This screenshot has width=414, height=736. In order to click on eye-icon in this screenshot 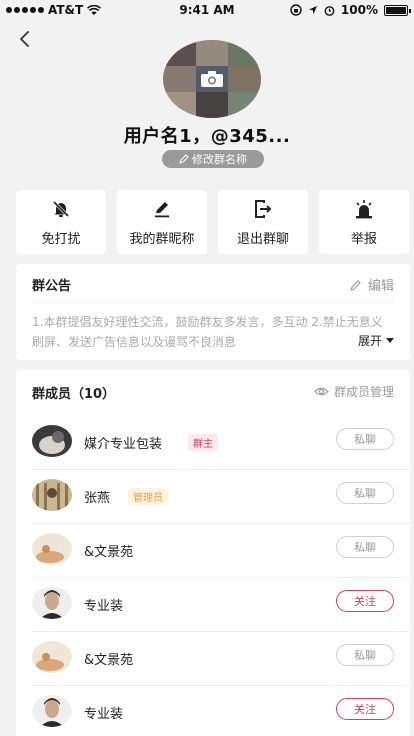, I will do `click(321, 391)`.